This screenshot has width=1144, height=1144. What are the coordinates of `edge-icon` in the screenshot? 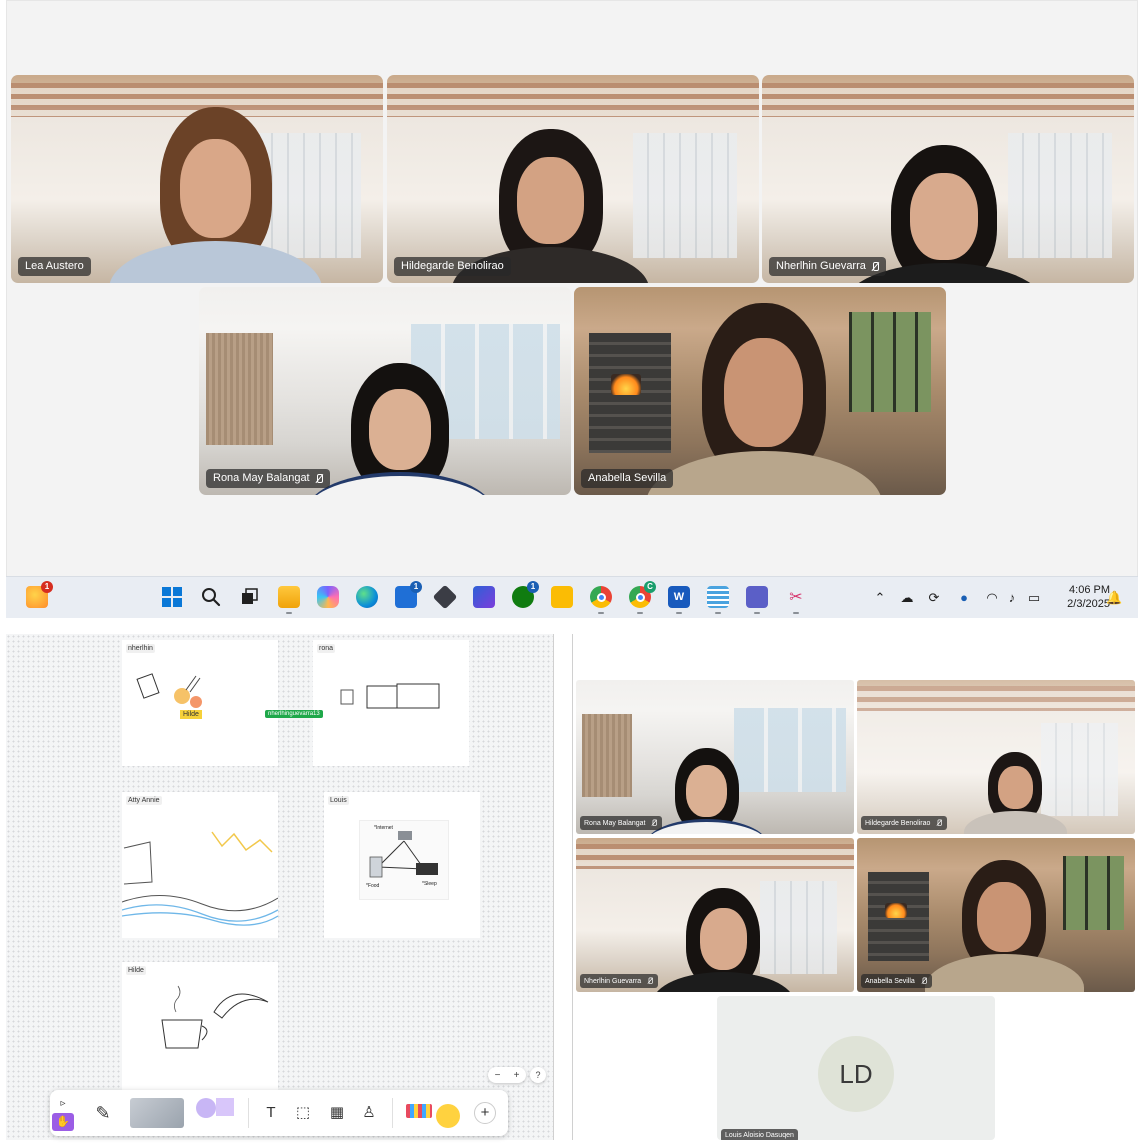 It's located at (367, 597).